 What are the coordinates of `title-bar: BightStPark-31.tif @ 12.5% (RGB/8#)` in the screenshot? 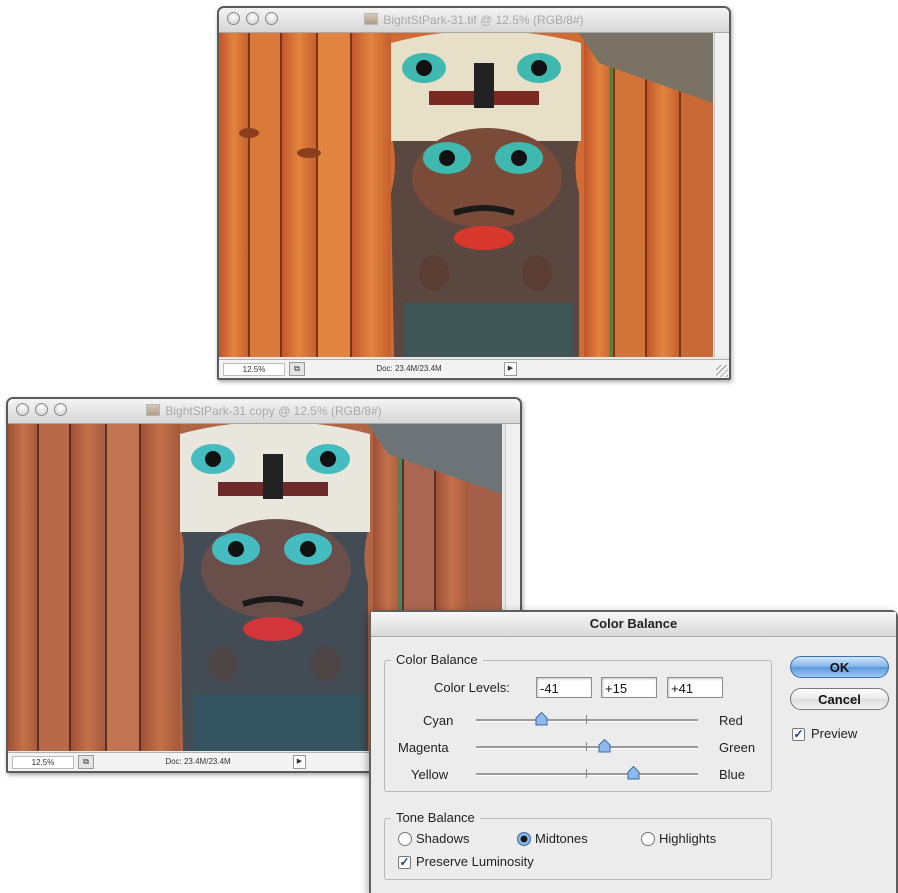 It's located at (474, 20).